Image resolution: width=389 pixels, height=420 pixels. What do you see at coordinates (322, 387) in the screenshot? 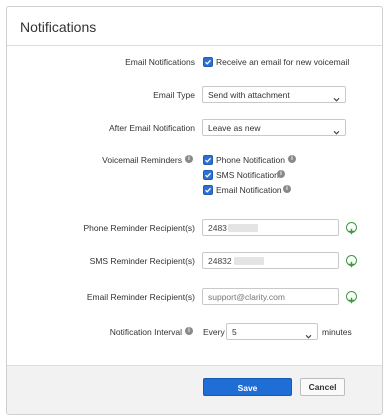
I see `cancel-button: Cancel` at bounding box center [322, 387].